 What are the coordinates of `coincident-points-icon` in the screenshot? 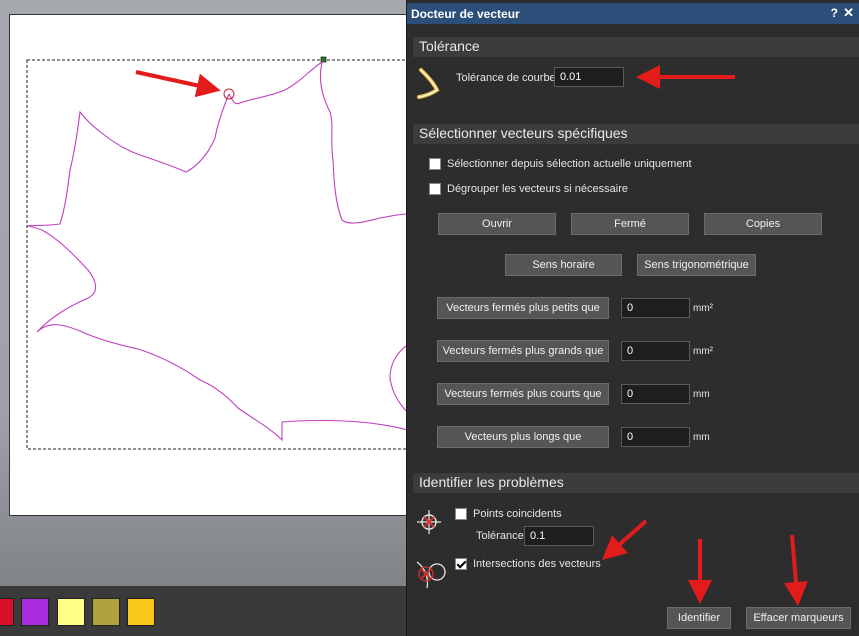 It's located at (429, 522).